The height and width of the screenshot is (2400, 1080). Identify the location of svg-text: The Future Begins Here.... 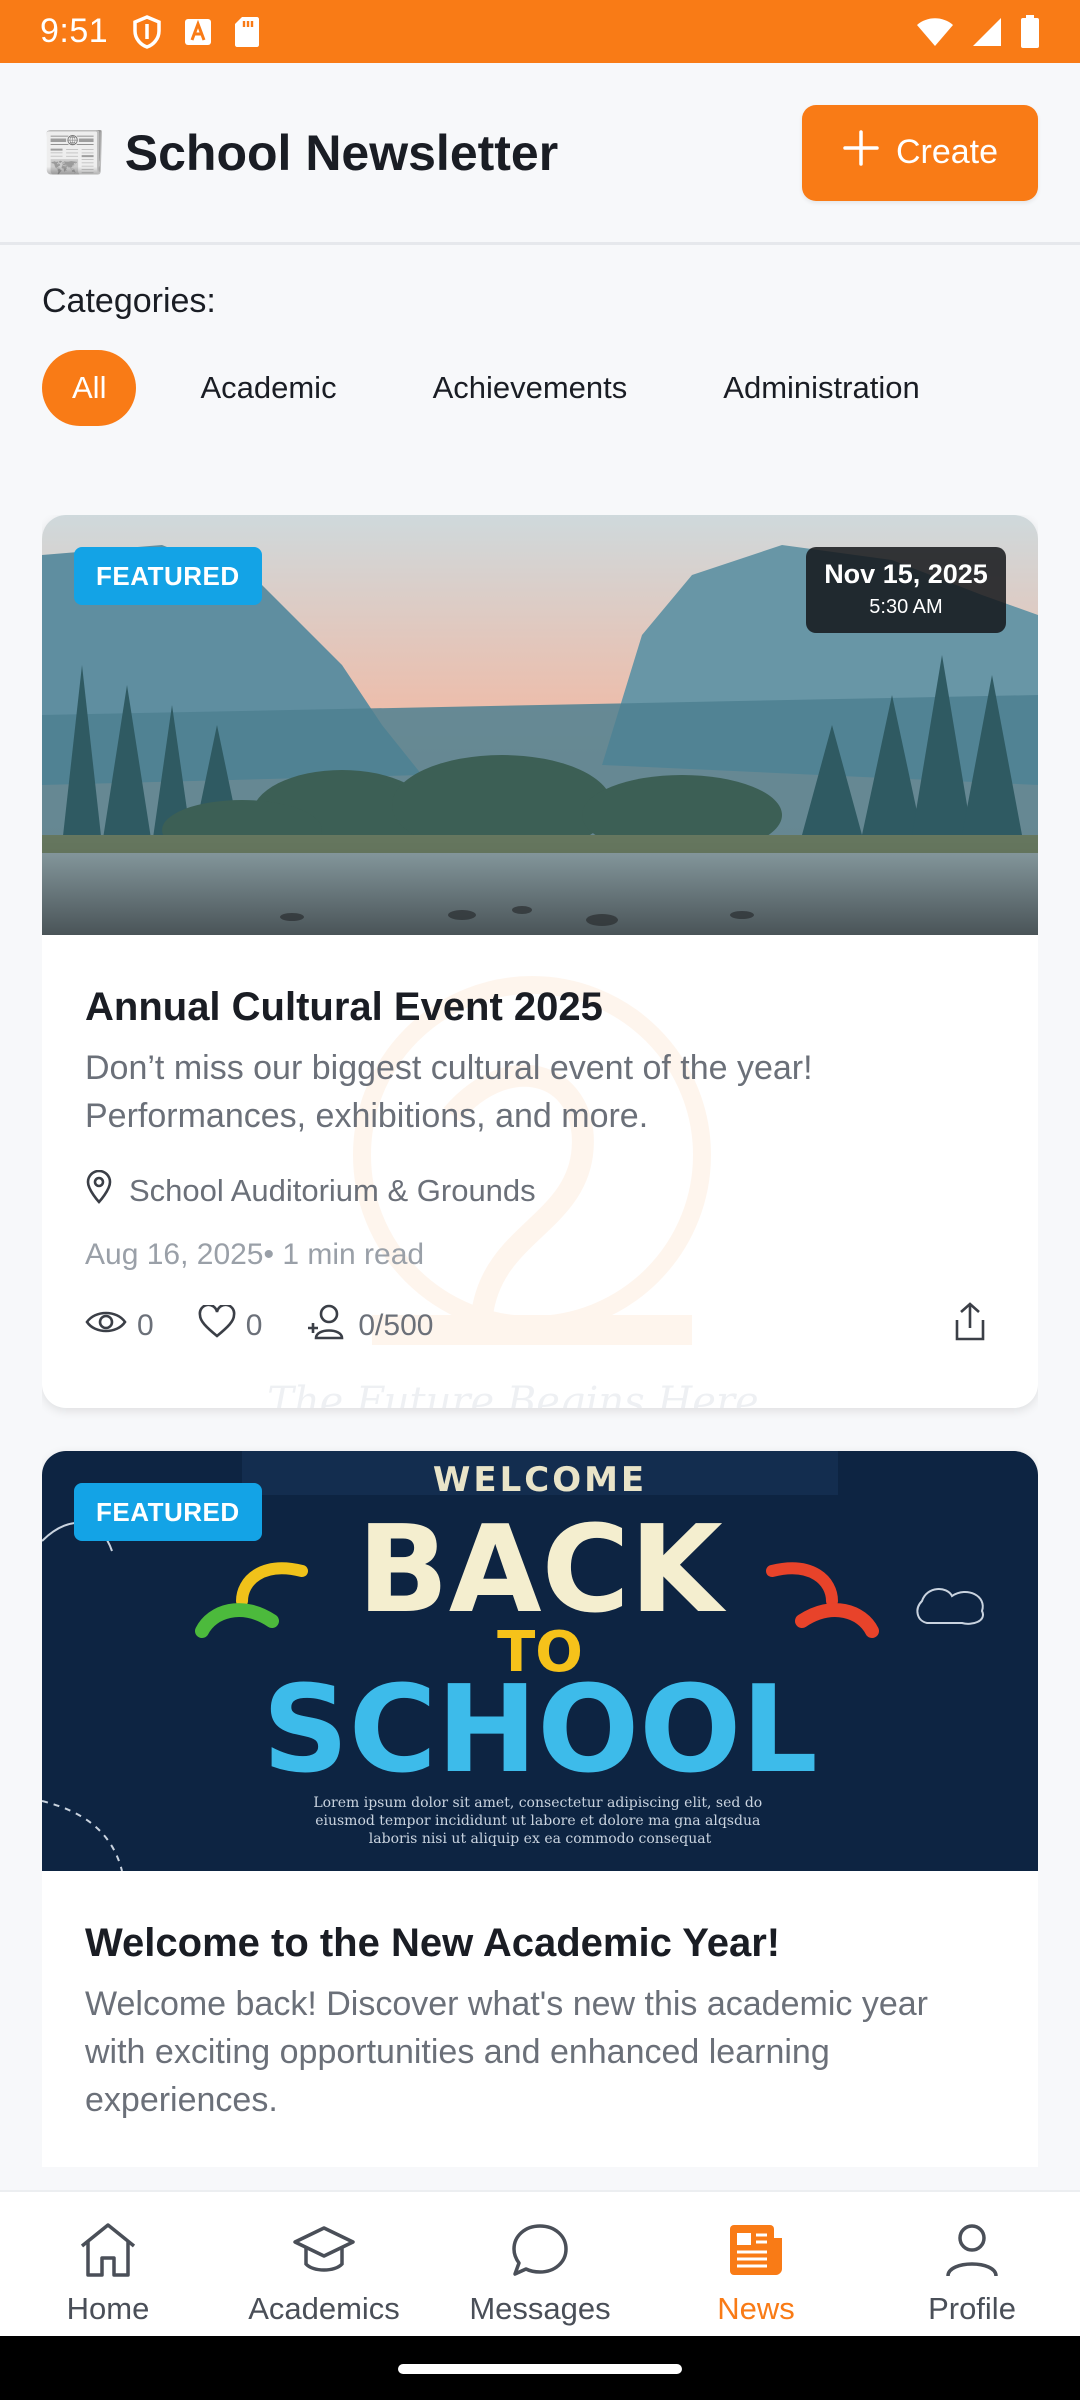
(532, 1393).